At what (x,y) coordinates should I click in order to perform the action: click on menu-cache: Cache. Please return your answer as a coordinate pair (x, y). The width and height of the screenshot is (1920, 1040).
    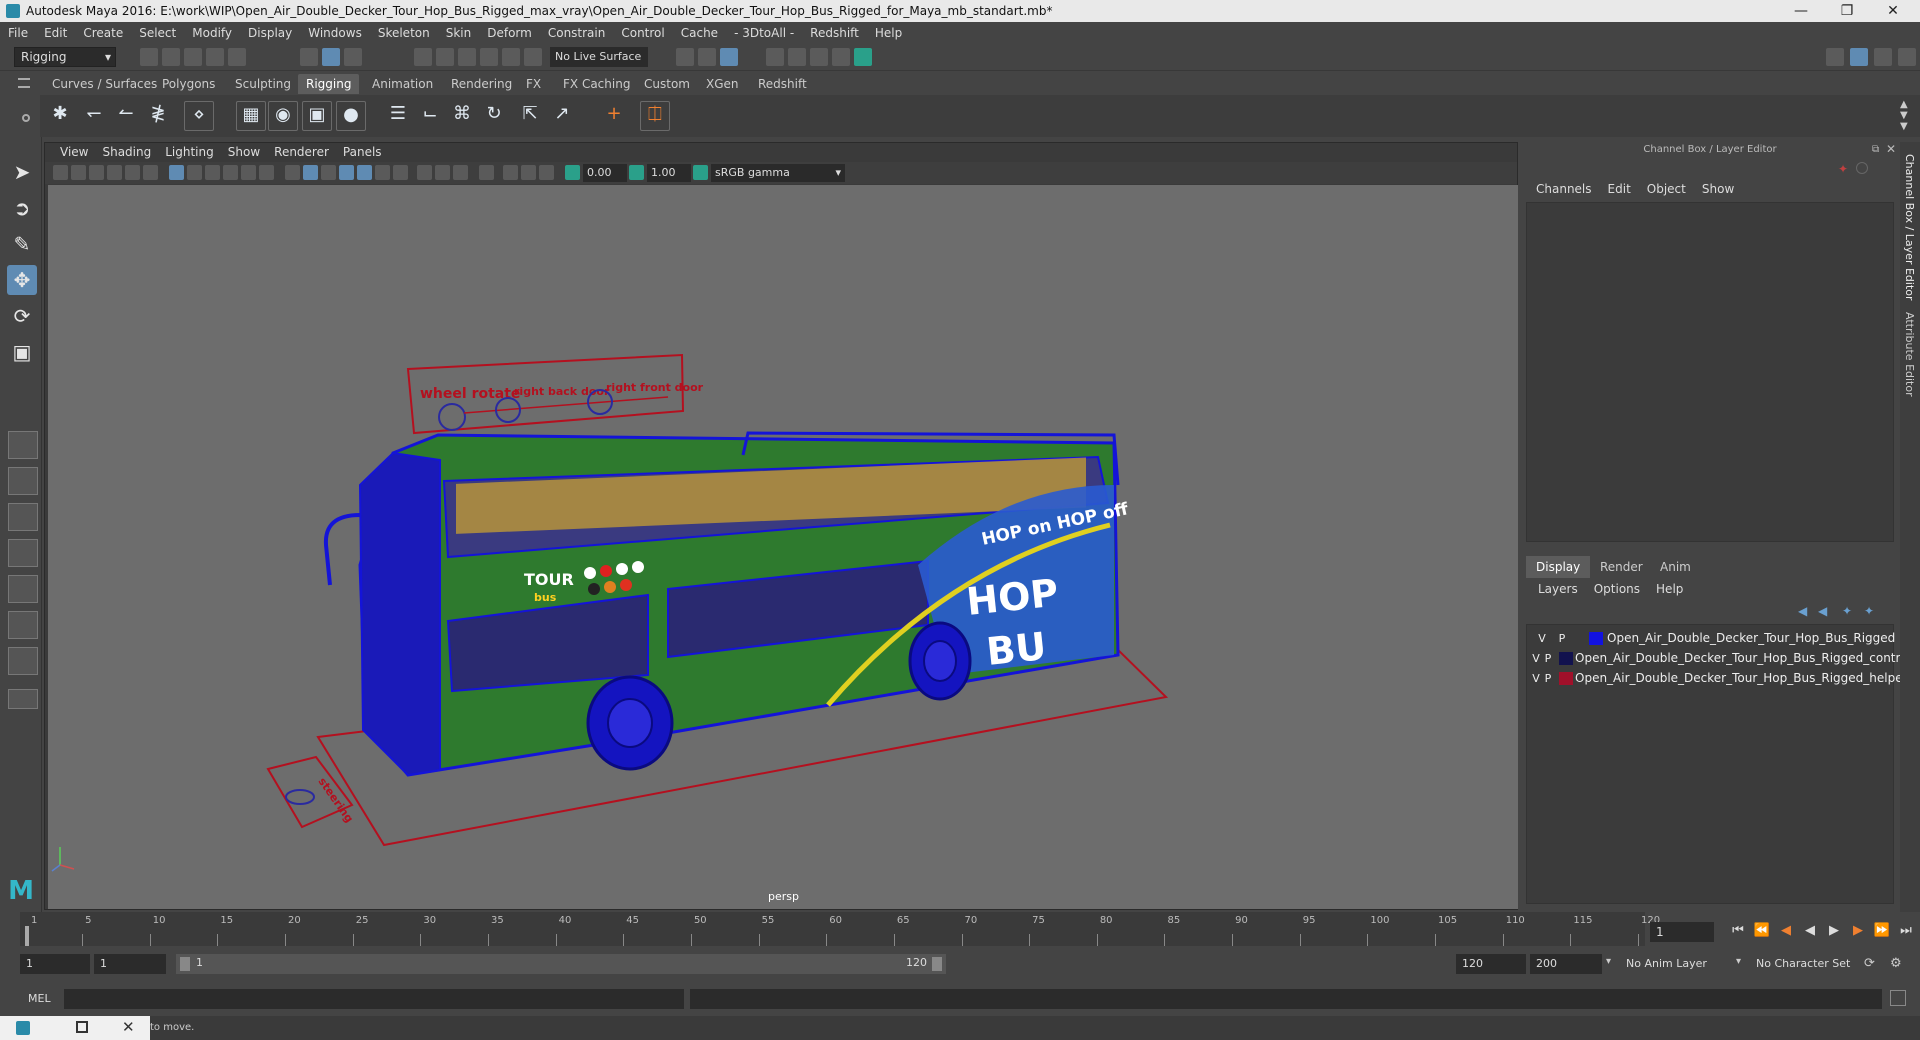
    Looking at the image, I should click on (699, 33).